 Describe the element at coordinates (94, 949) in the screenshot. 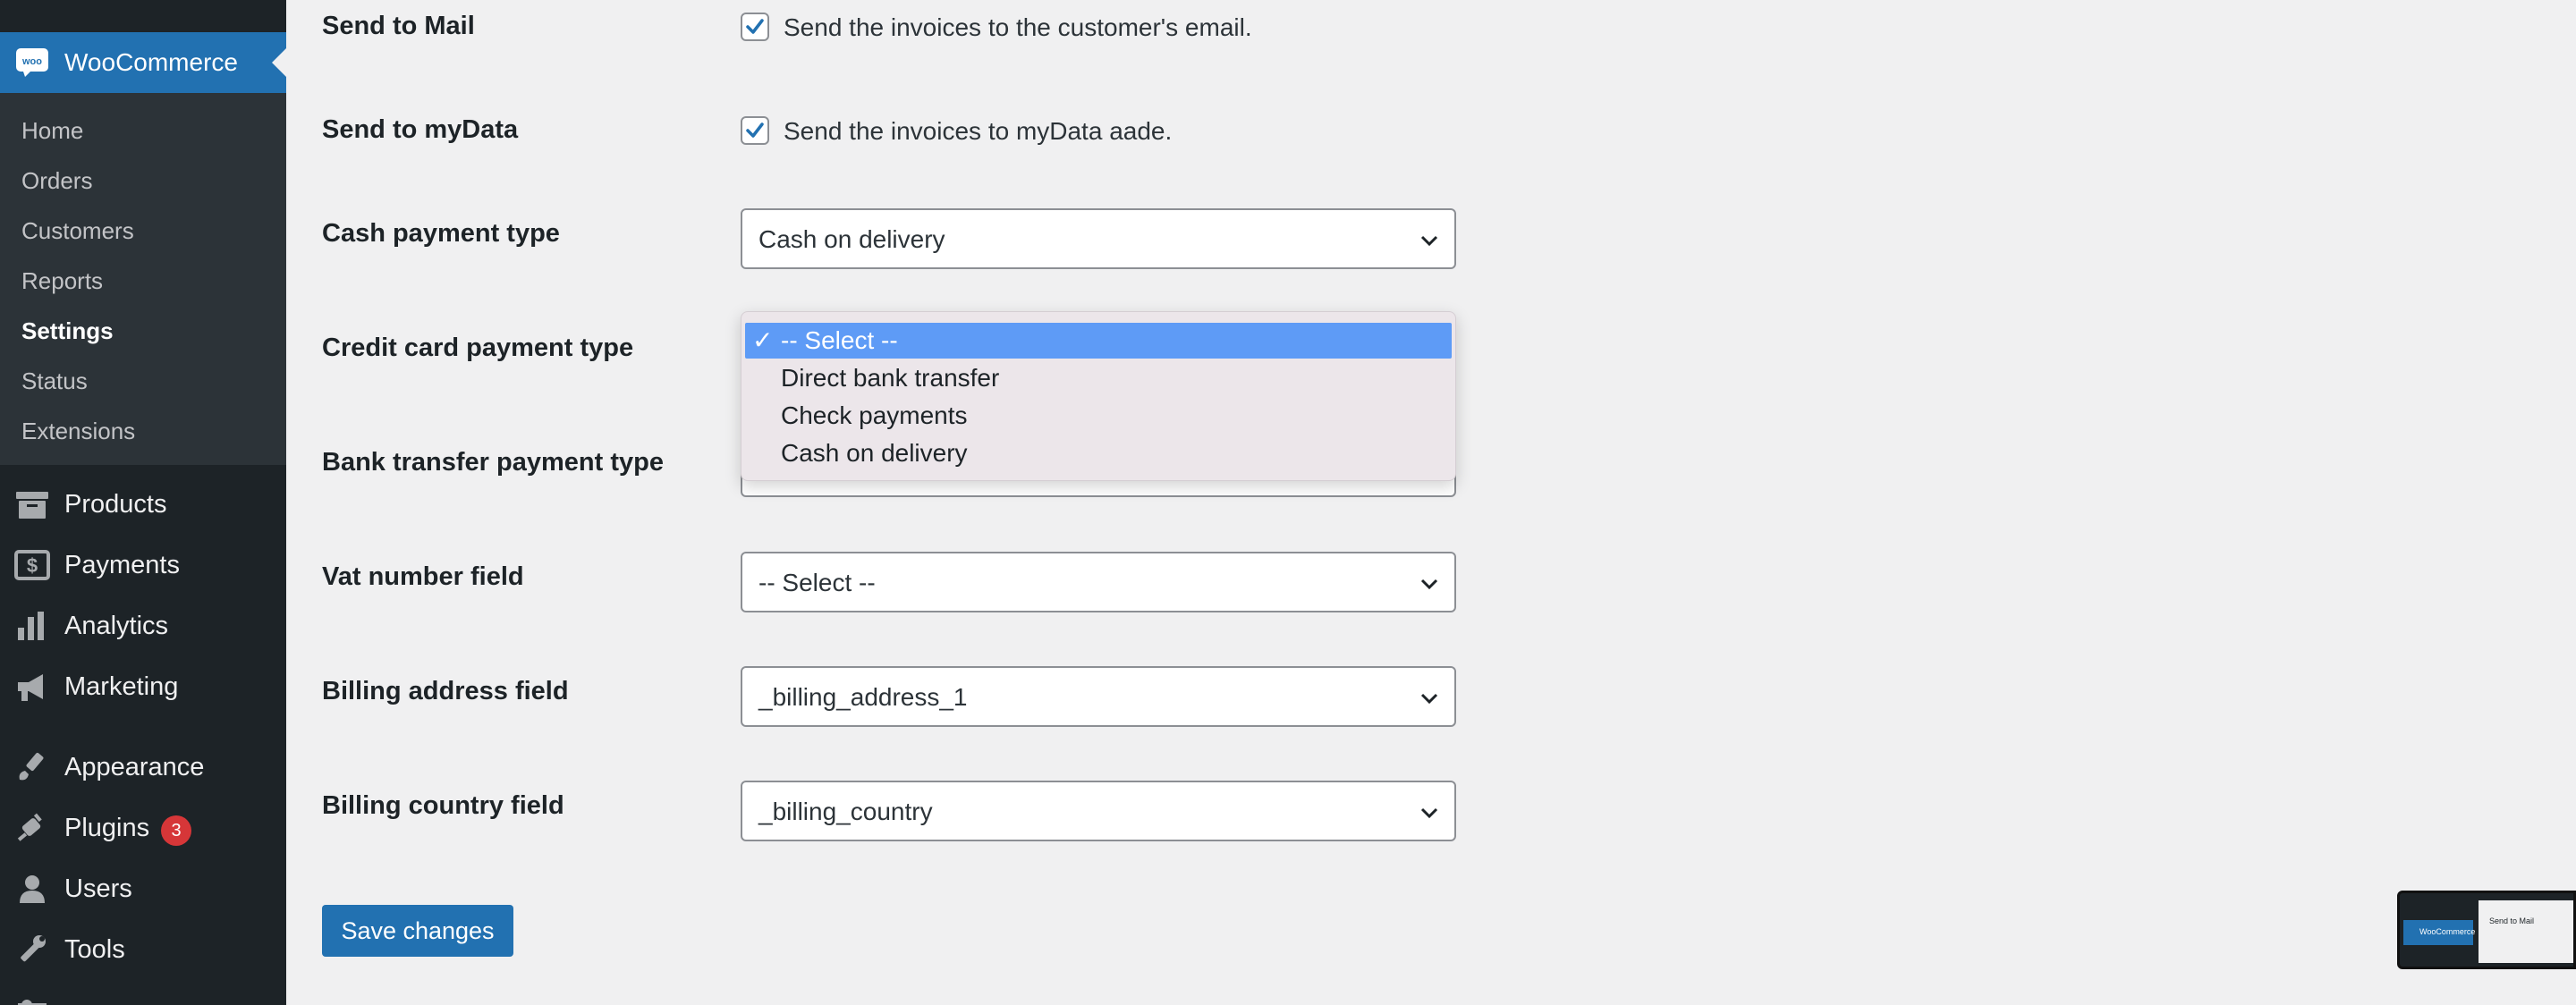

I see `menu-item-label: Tools` at that location.